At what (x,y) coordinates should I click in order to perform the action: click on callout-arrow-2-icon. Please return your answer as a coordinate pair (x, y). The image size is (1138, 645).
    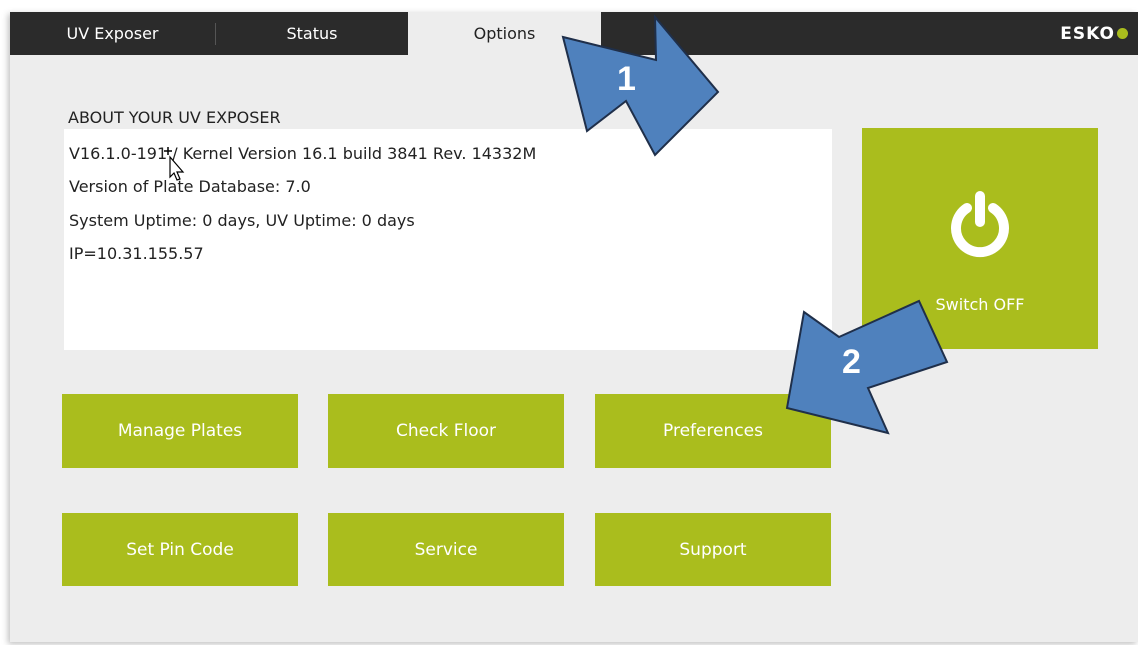
    Looking at the image, I should click on (867, 367).